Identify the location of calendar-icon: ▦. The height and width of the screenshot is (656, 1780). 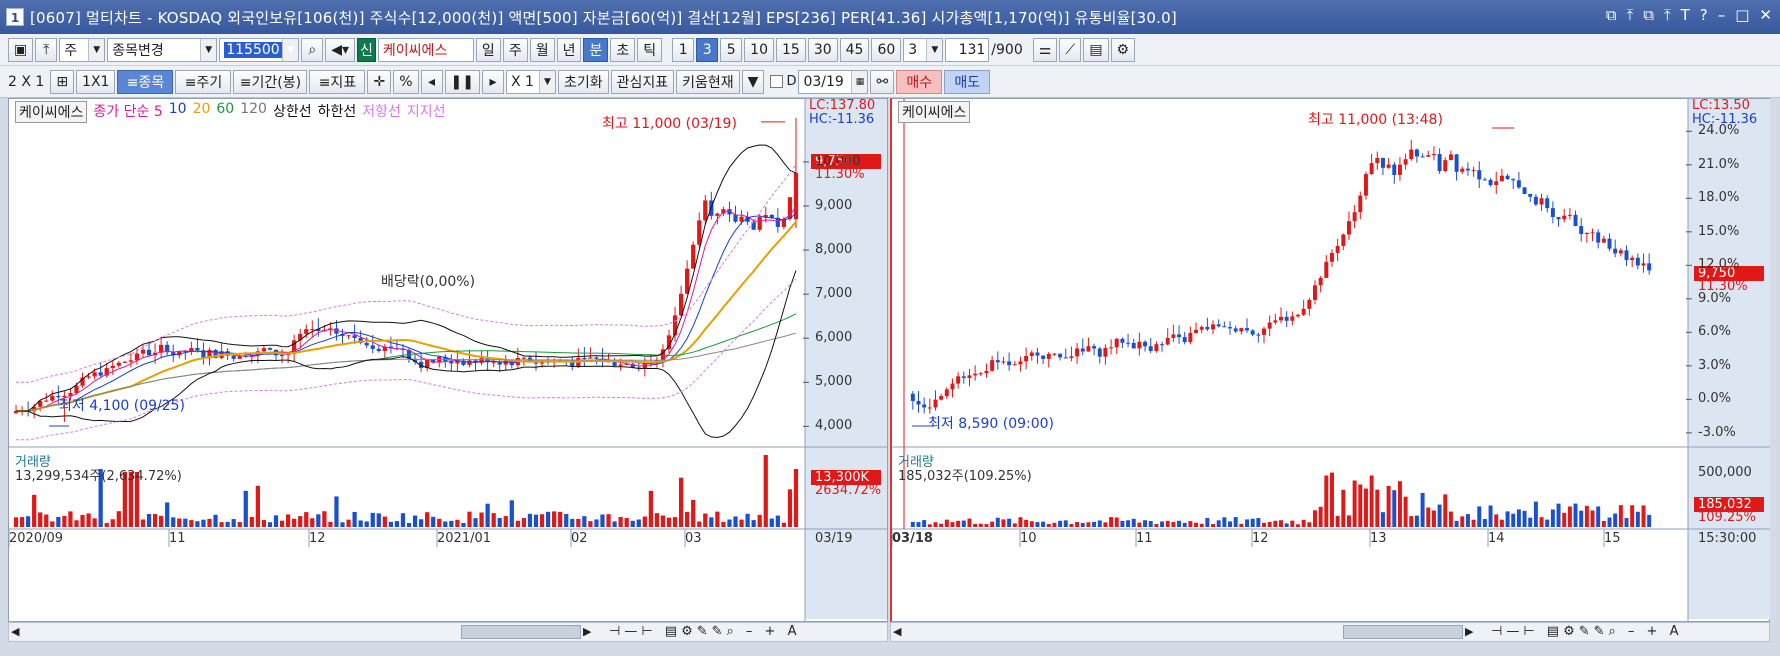
(859, 81).